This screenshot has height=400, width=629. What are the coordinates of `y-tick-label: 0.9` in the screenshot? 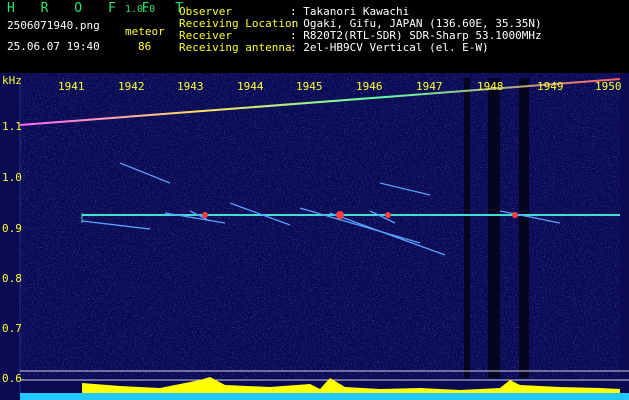 It's located at (12, 228).